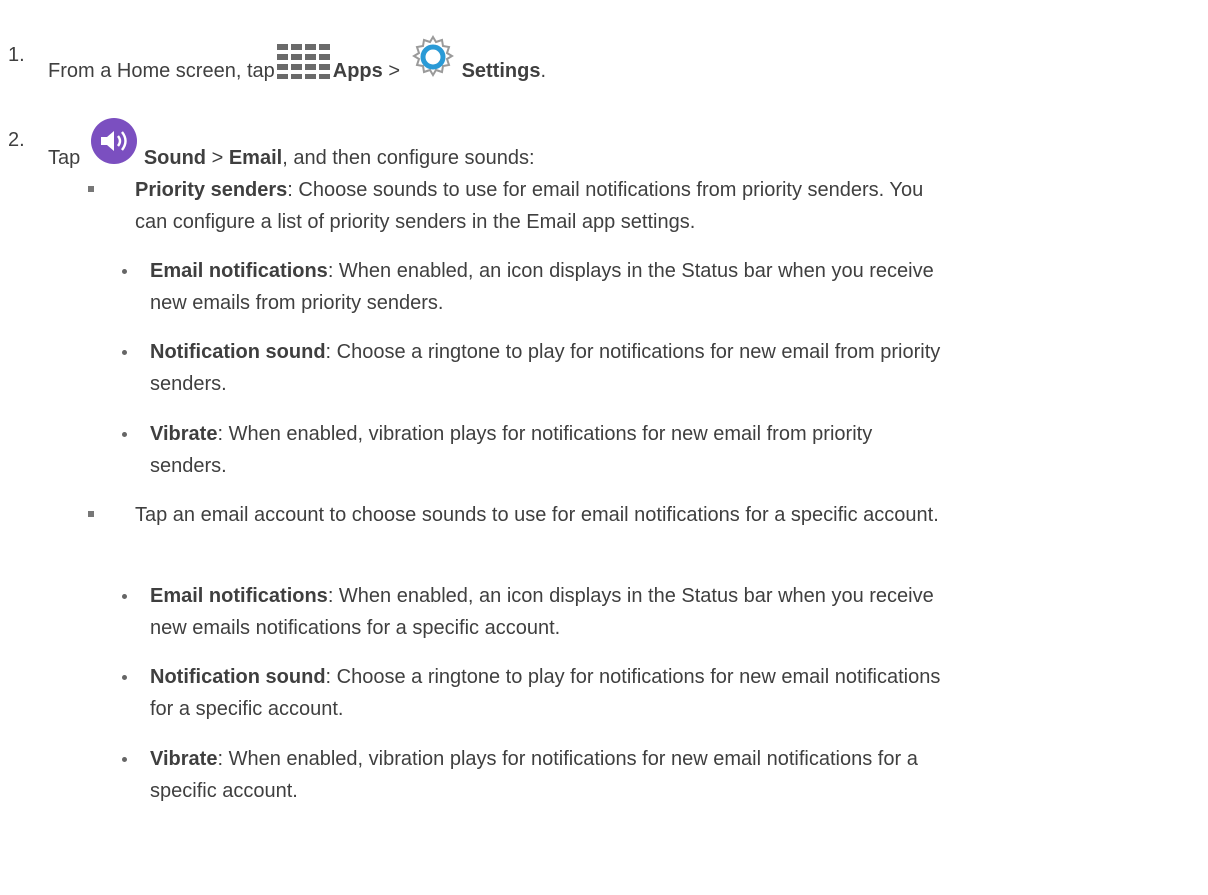 The height and width of the screenshot is (895, 1208). What do you see at coordinates (238, 677) in the screenshot?
I see `account-item-title: Notification sound` at bounding box center [238, 677].